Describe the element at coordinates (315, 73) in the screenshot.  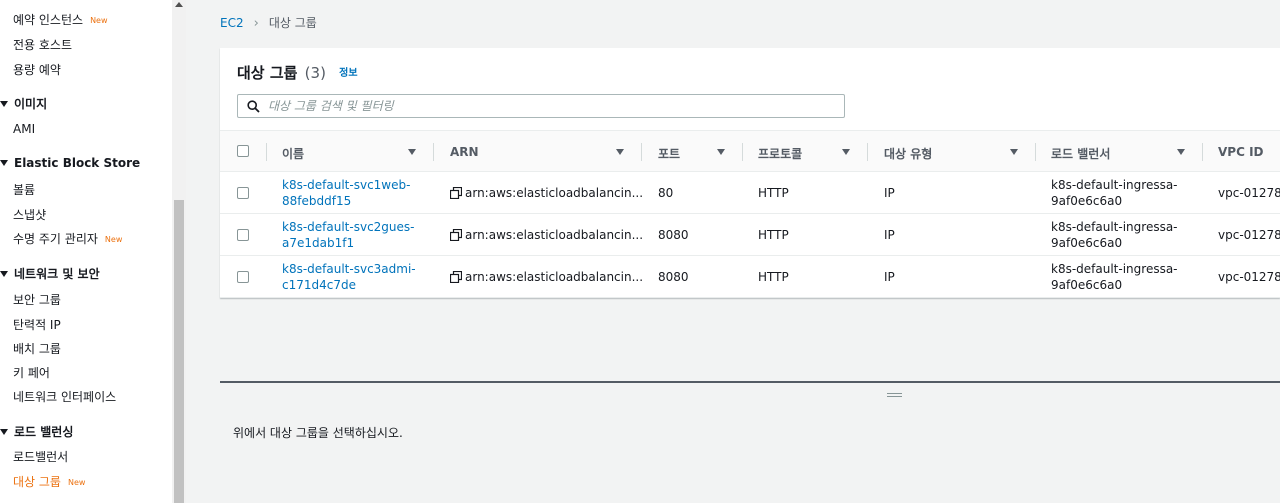
I see `panel-count: (3)` at that location.